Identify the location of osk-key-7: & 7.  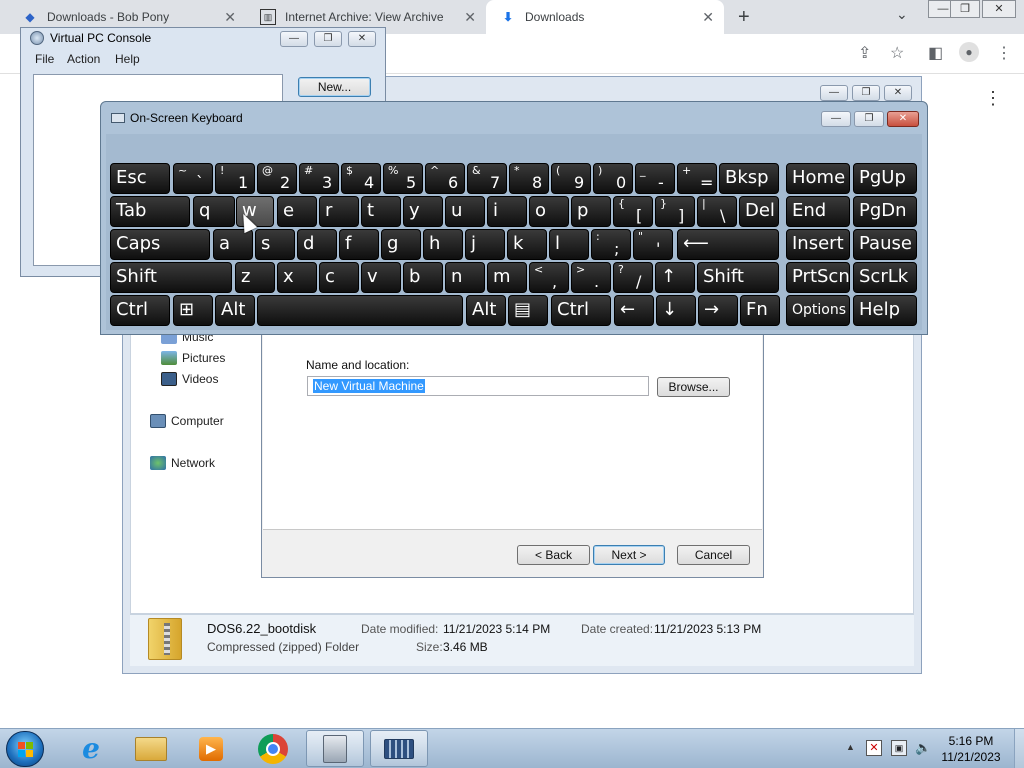
(487, 178).